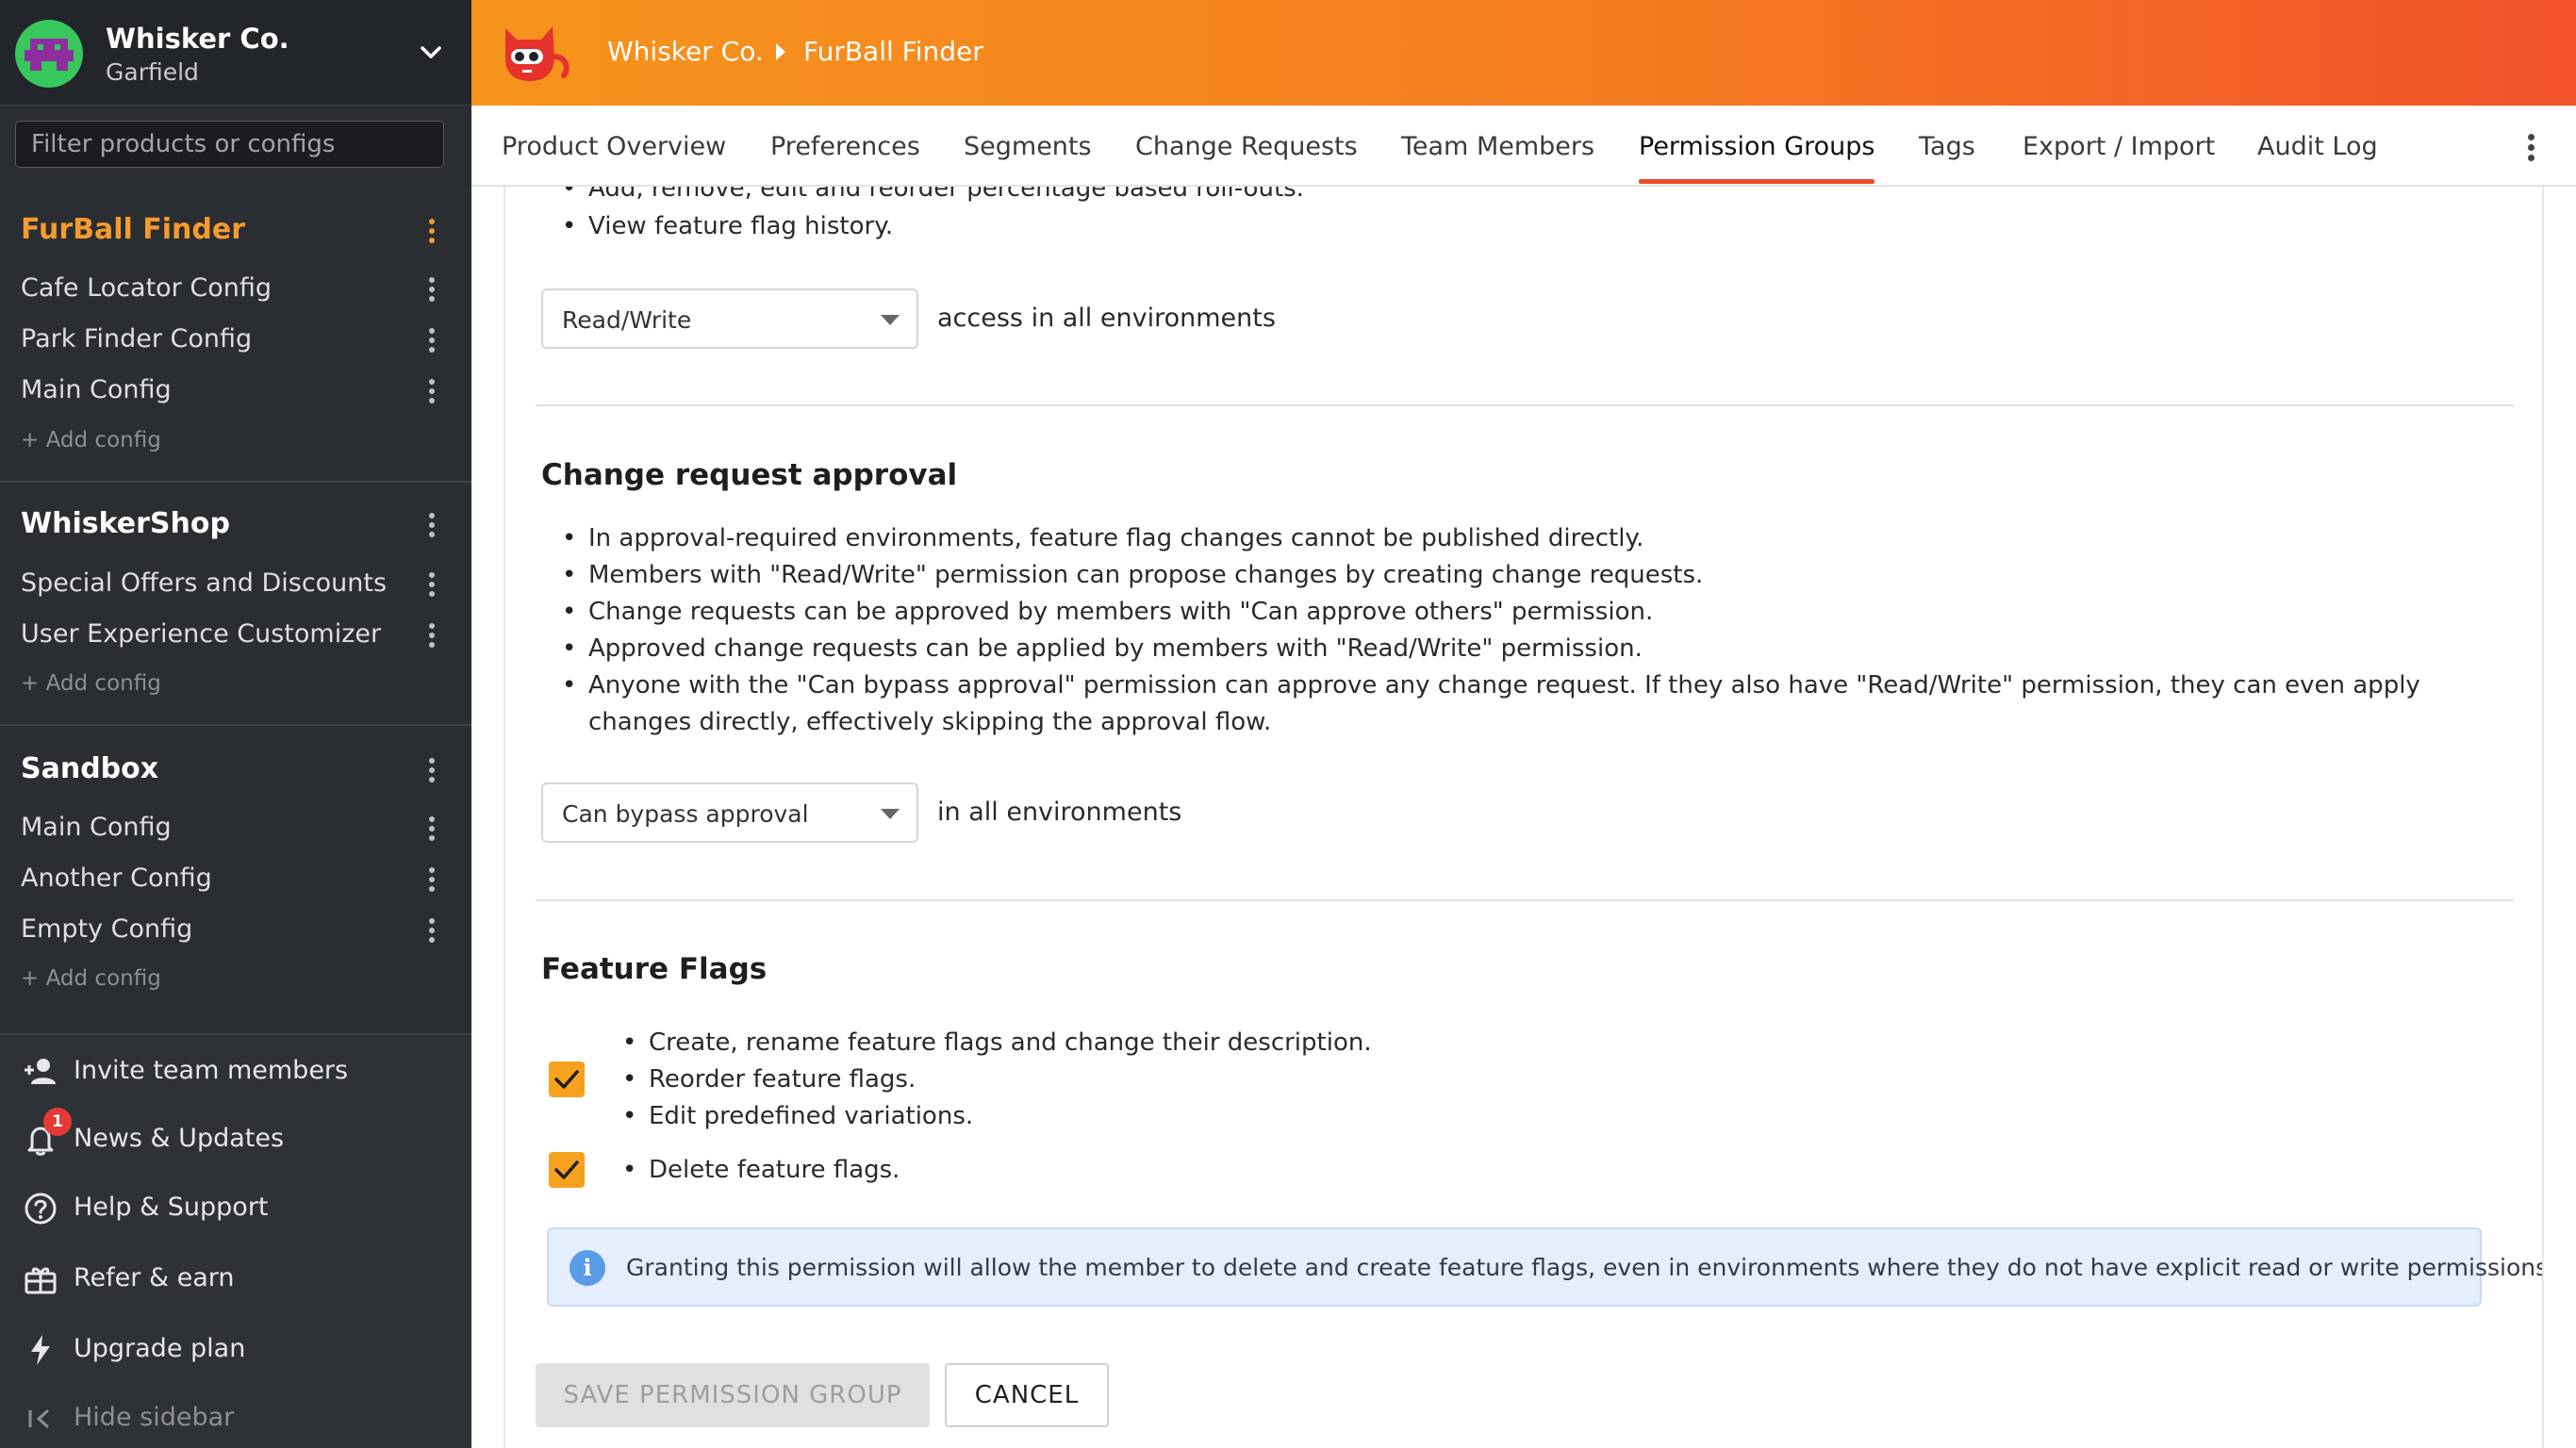  I want to click on more-menu-icon, so click(2530, 148).